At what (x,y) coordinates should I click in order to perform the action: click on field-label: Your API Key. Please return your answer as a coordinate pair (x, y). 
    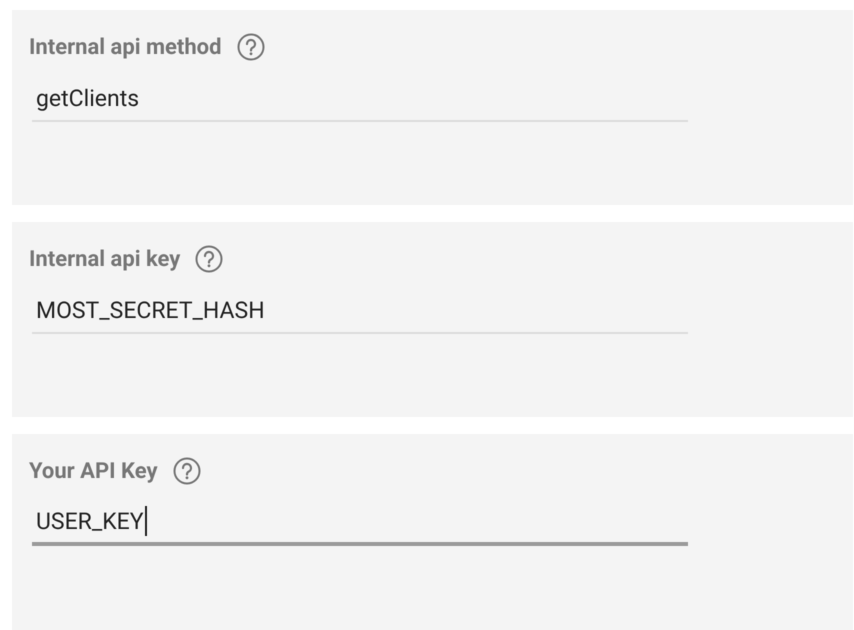
    Looking at the image, I should click on (93, 471).